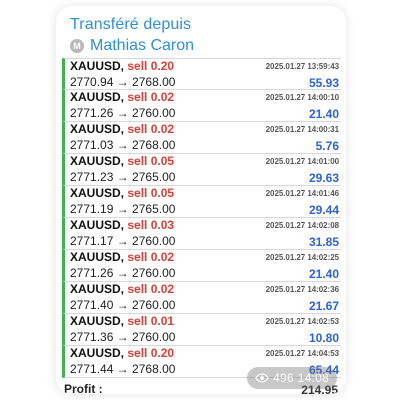  I want to click on trade-profit: 21.67, so click(323, 306).